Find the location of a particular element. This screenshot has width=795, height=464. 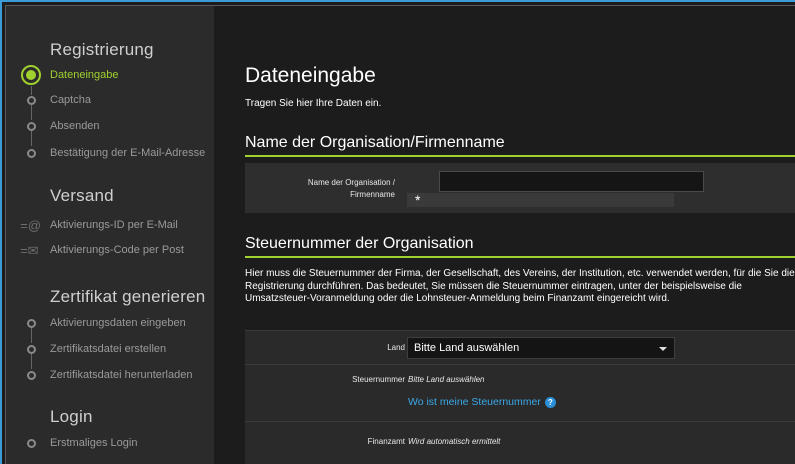

chevron-down-icon is located at coordinates (663, 349).